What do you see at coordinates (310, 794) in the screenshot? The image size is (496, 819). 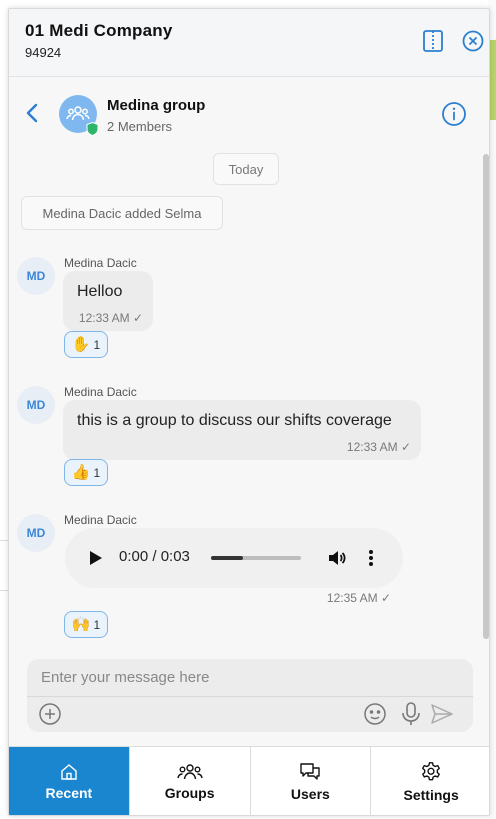 I see `nav-label: Users` at bounding box center [310, 794].